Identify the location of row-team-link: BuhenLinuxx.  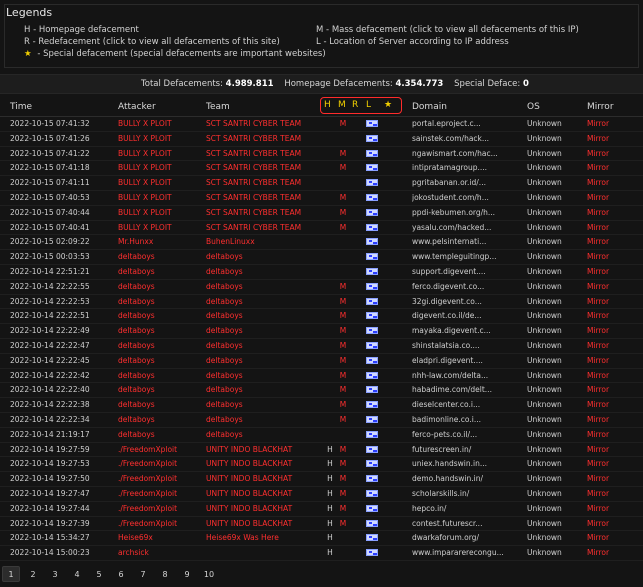
(261, 241).